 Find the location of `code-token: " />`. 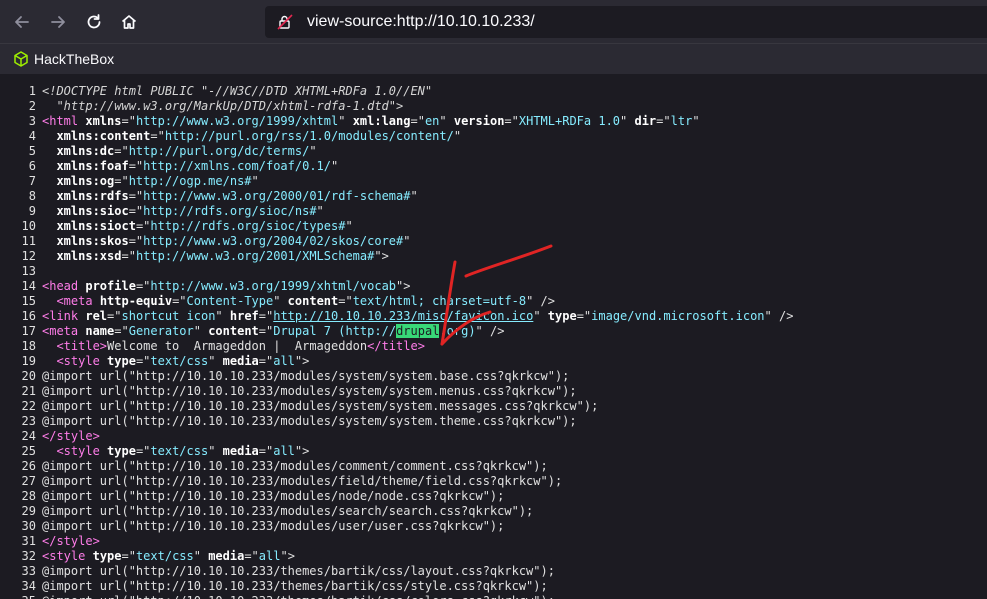

code-token: " /> is located at coordinates (490, 331).